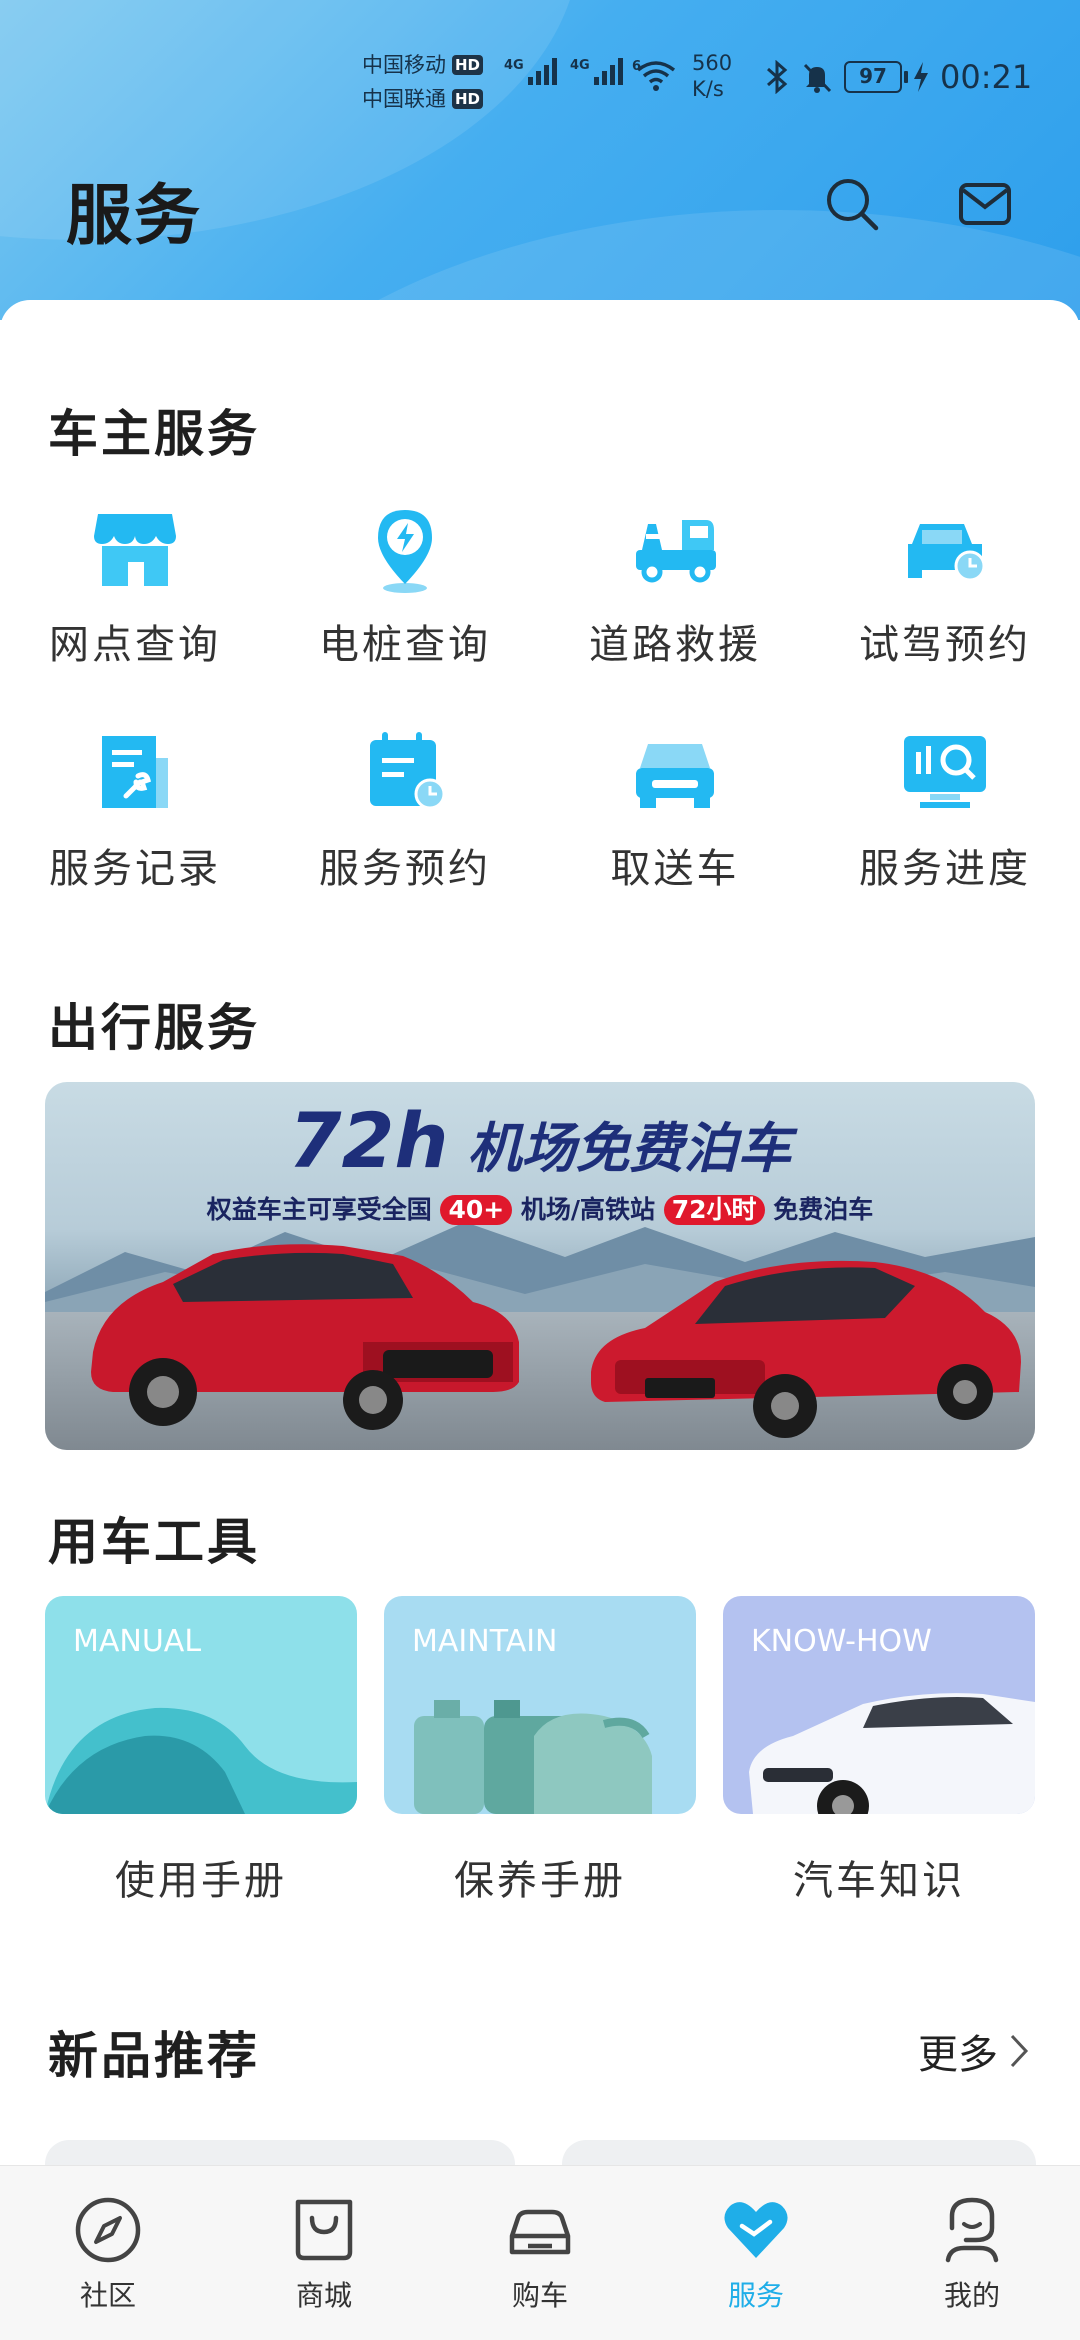 The image size is (1080, 2340). What do you see at coordinates (134, 215) in the screenshot?
I see `page-title: 服务` at bounding box center [134, 215].